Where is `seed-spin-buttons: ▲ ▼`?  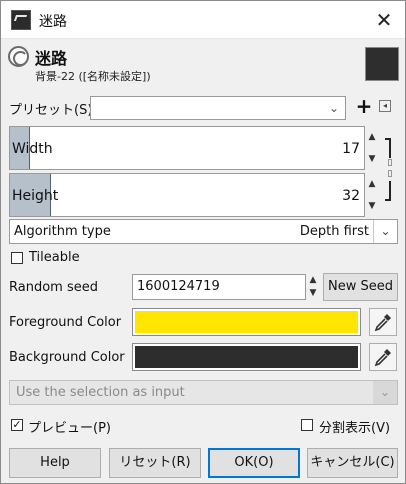 seed-spin-buttons: ▲ ▼ is located at coordinates (313, 287).